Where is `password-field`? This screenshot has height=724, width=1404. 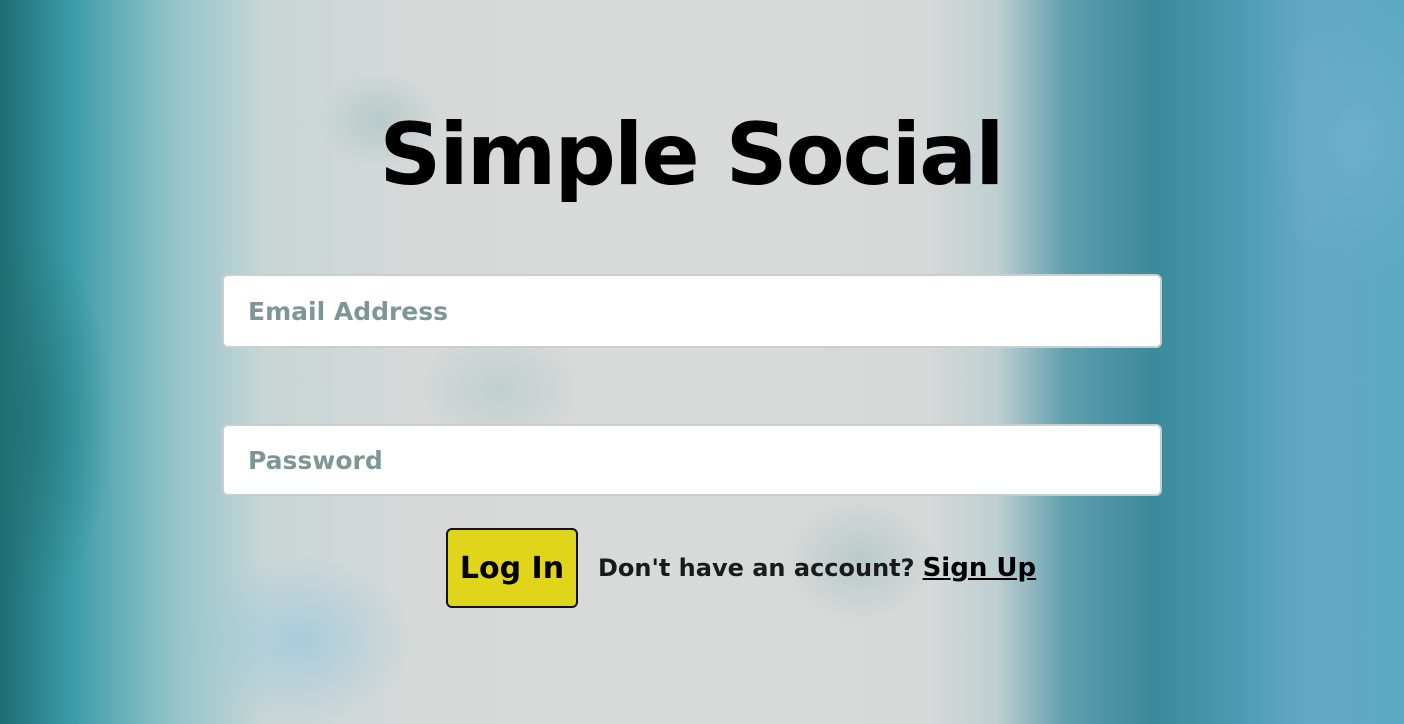 password-field is located at coordinates (692, 460).